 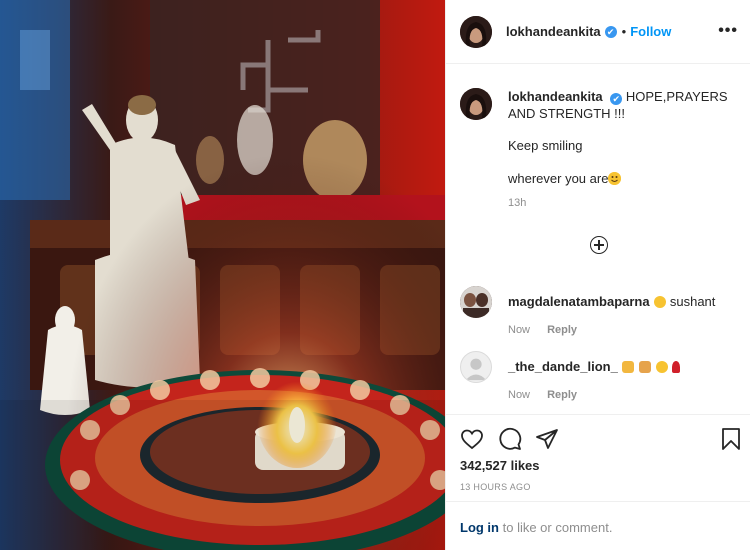 I want to click on comment-text: sushant, so click(x=692, y=301).